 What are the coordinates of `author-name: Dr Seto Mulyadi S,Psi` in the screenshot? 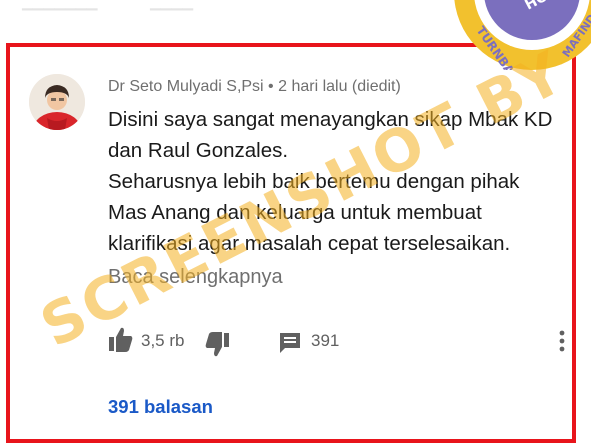 It's located at (186, 86).